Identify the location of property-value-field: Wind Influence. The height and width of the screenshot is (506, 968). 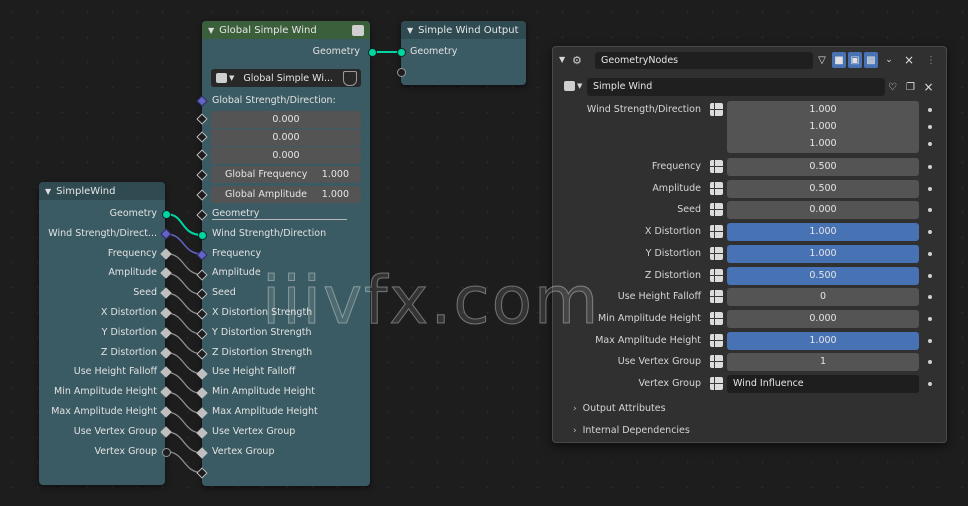
(823, 384).